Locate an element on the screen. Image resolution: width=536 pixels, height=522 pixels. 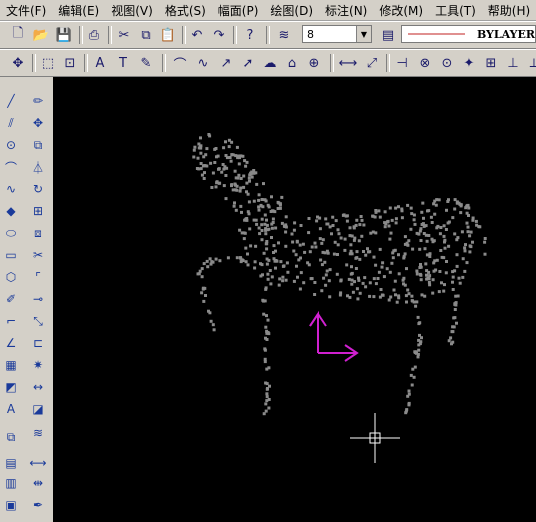
property-icon: ✒ is located at coordinates (38, 505).